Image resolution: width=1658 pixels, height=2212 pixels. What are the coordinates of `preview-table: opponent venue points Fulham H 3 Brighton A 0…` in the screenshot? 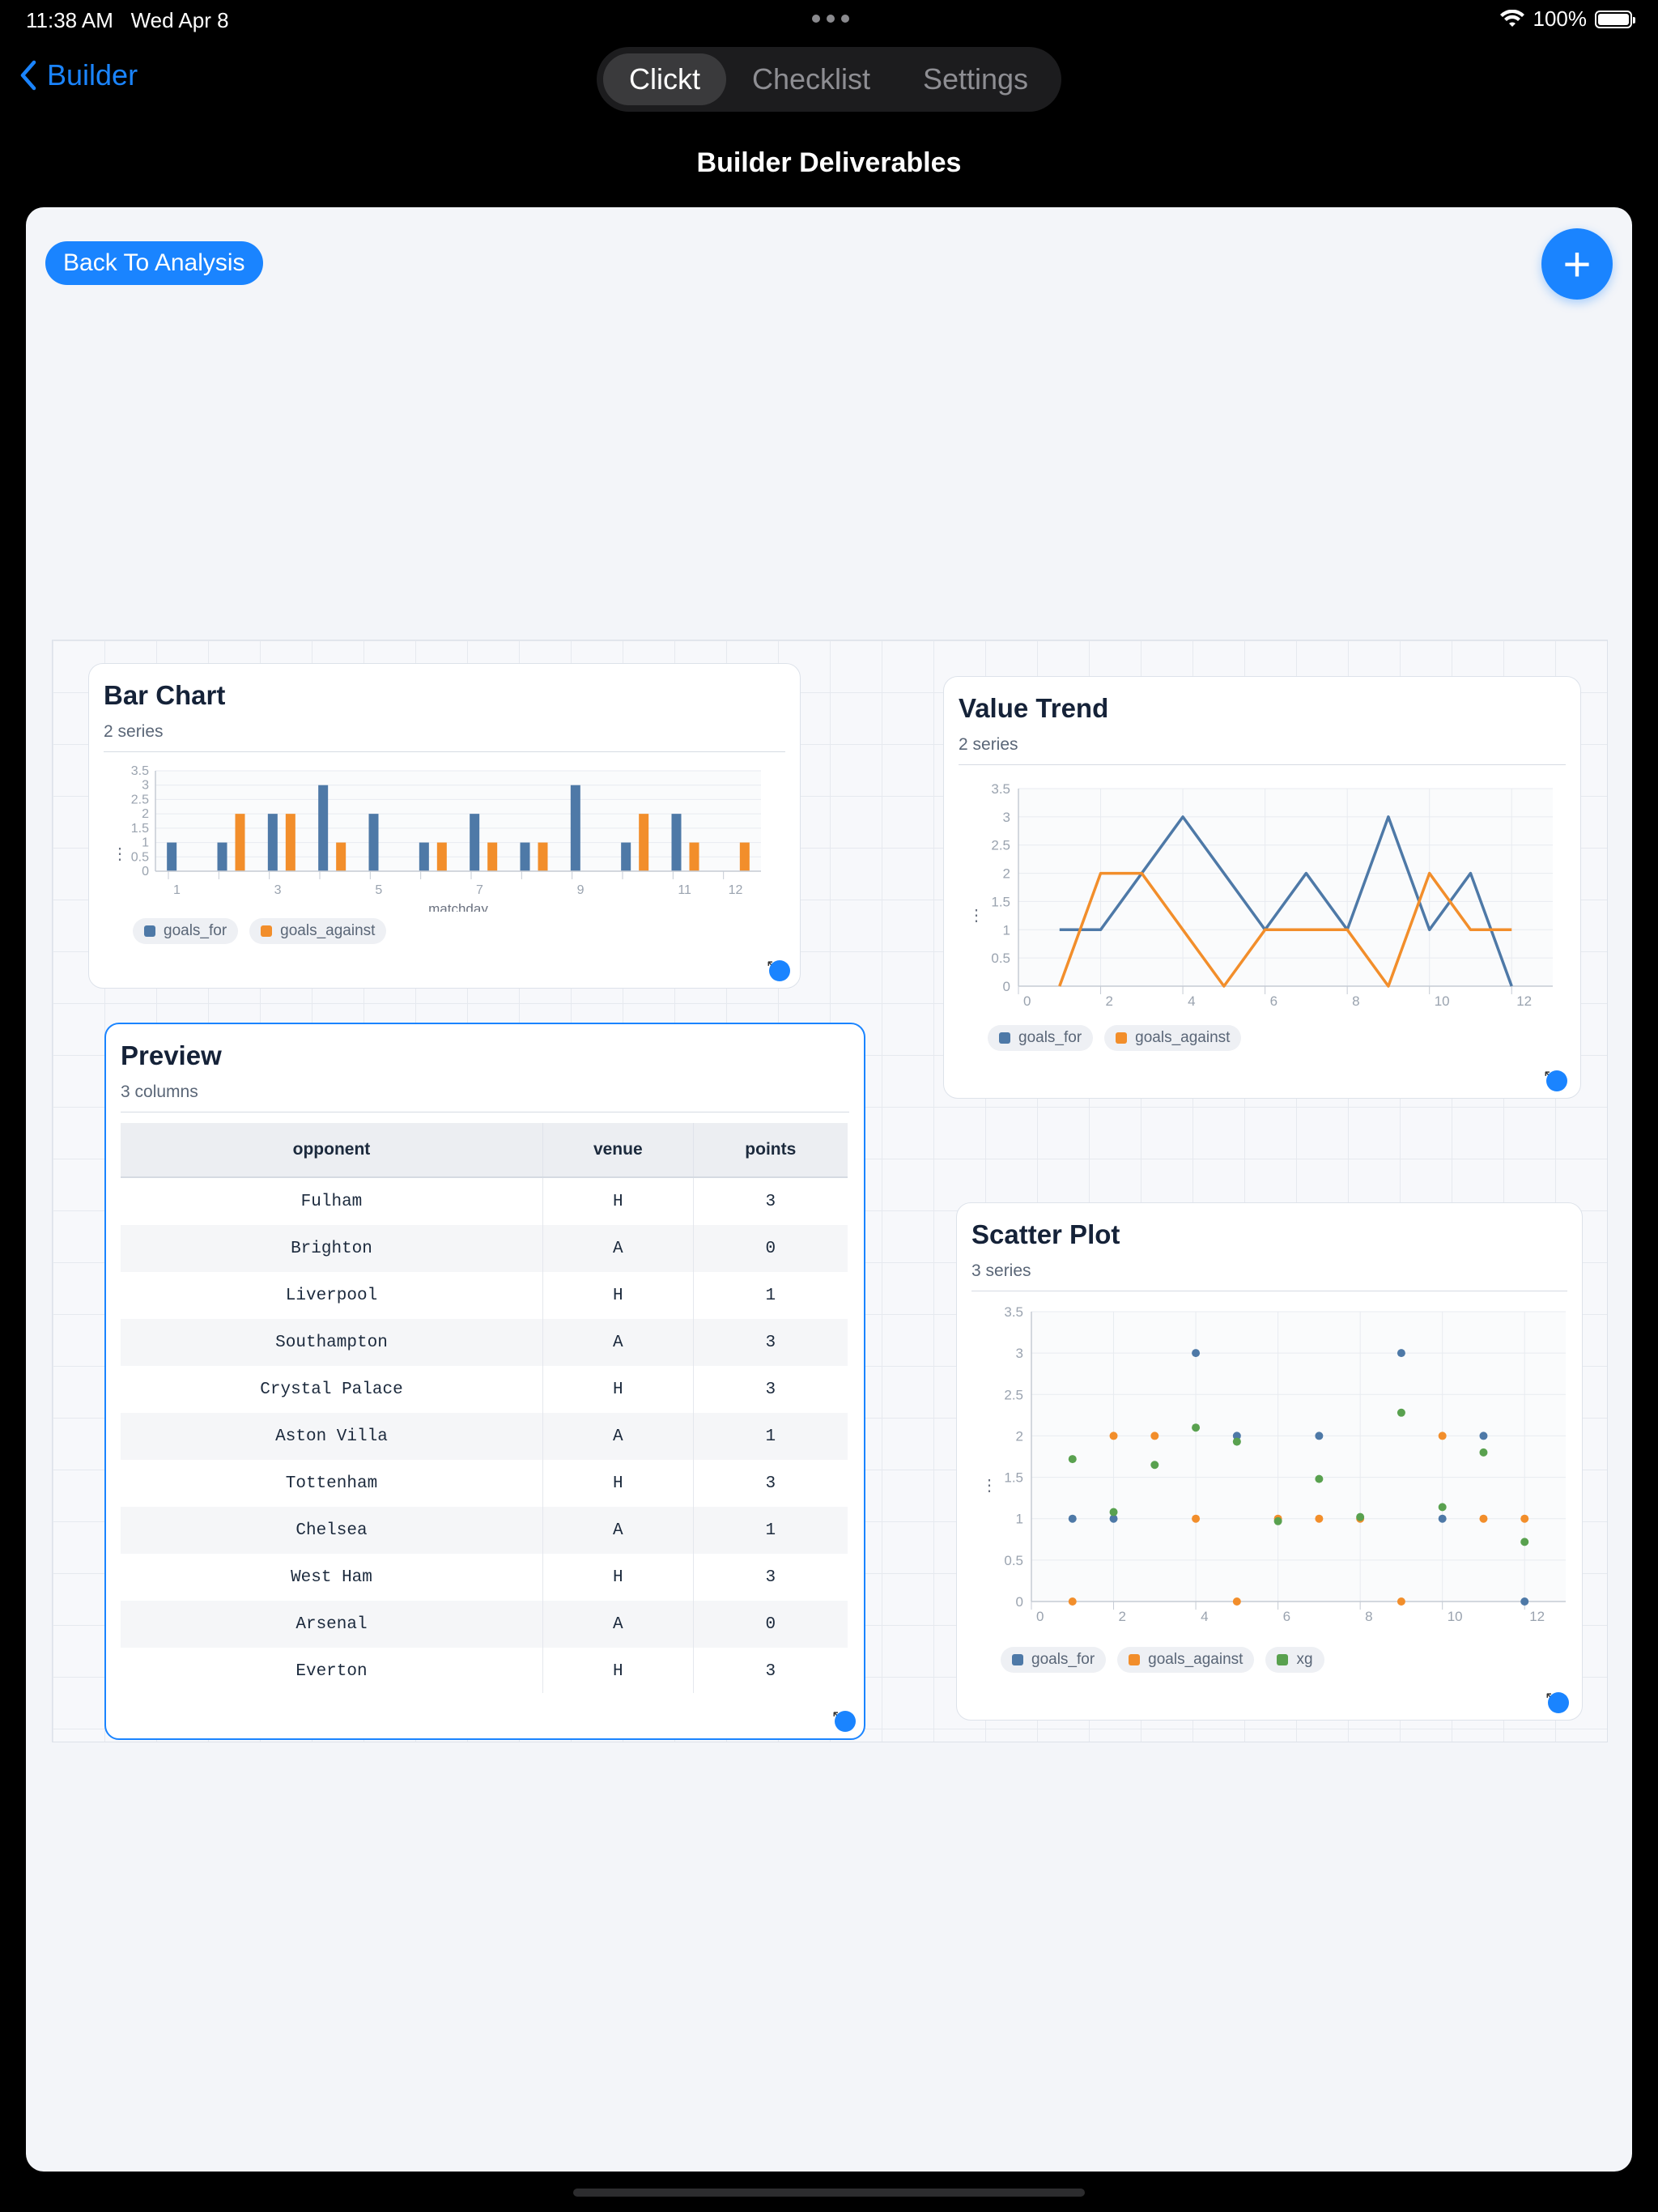 It's located at (484, 1408).